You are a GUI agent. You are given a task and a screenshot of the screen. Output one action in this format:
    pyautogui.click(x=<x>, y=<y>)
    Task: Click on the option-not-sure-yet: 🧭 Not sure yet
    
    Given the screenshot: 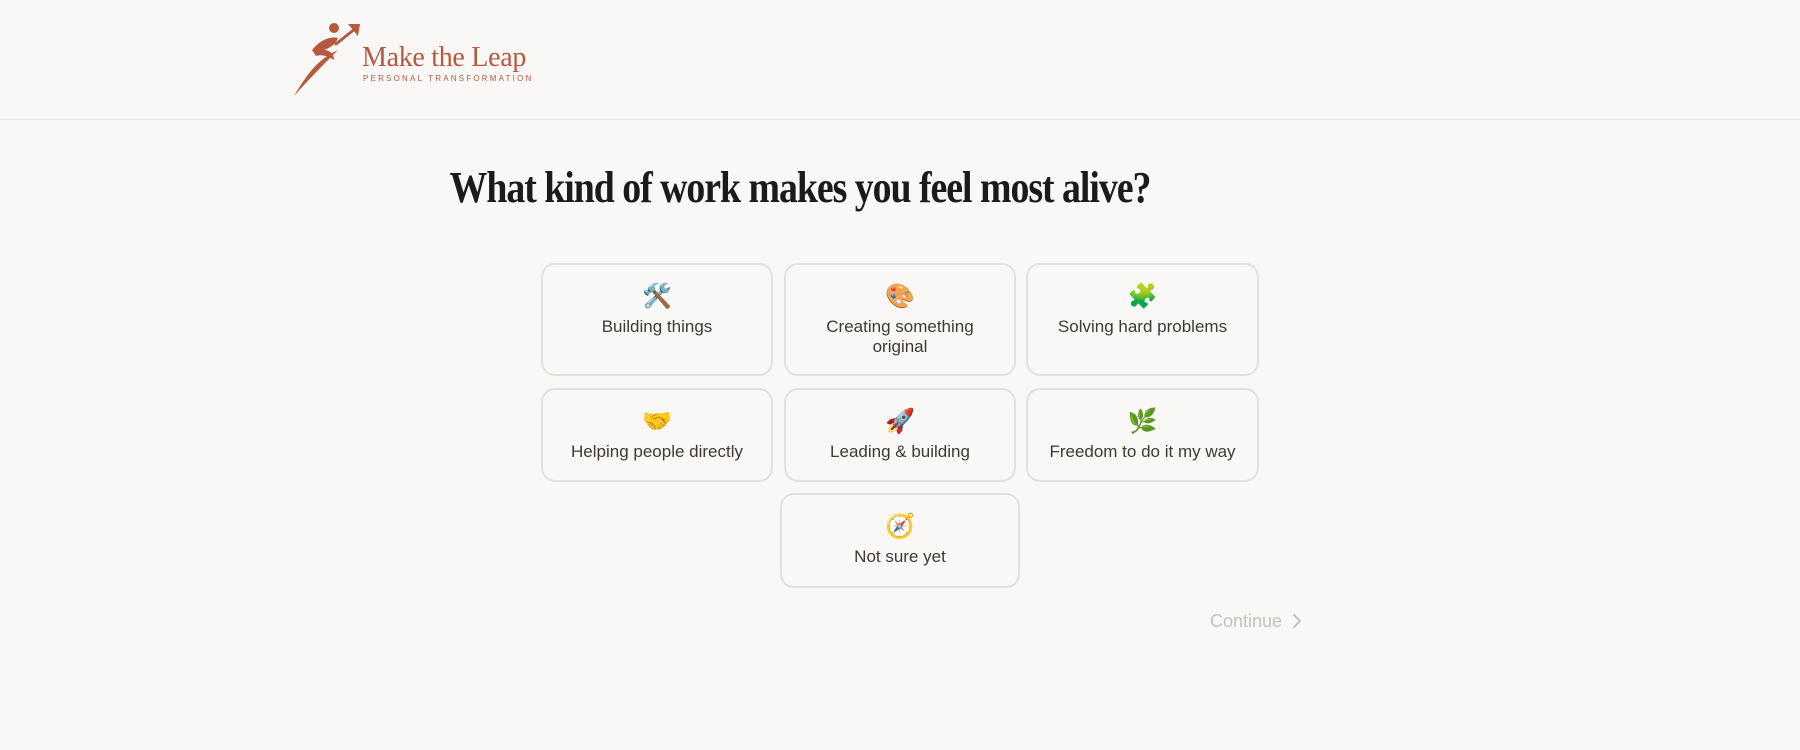 What is the action you would take?
    pyautogui.click(x=900, y=540)
    